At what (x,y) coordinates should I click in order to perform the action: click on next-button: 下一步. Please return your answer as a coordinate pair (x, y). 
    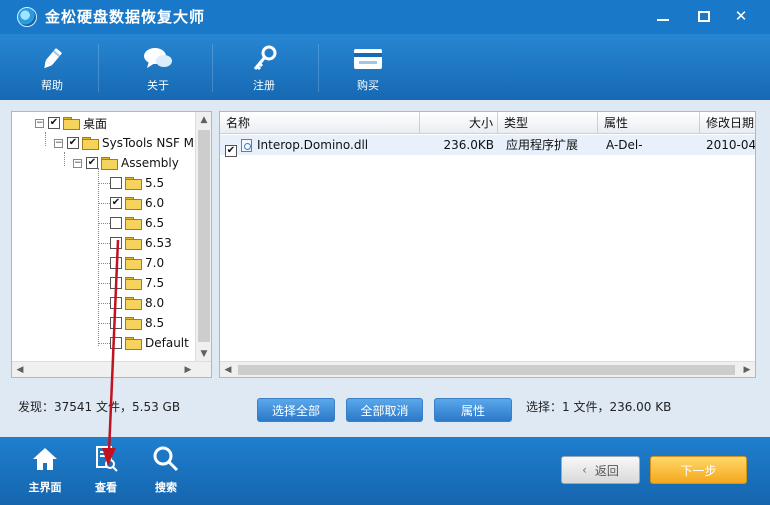
    Looking at the image, I should click on (698, 470).